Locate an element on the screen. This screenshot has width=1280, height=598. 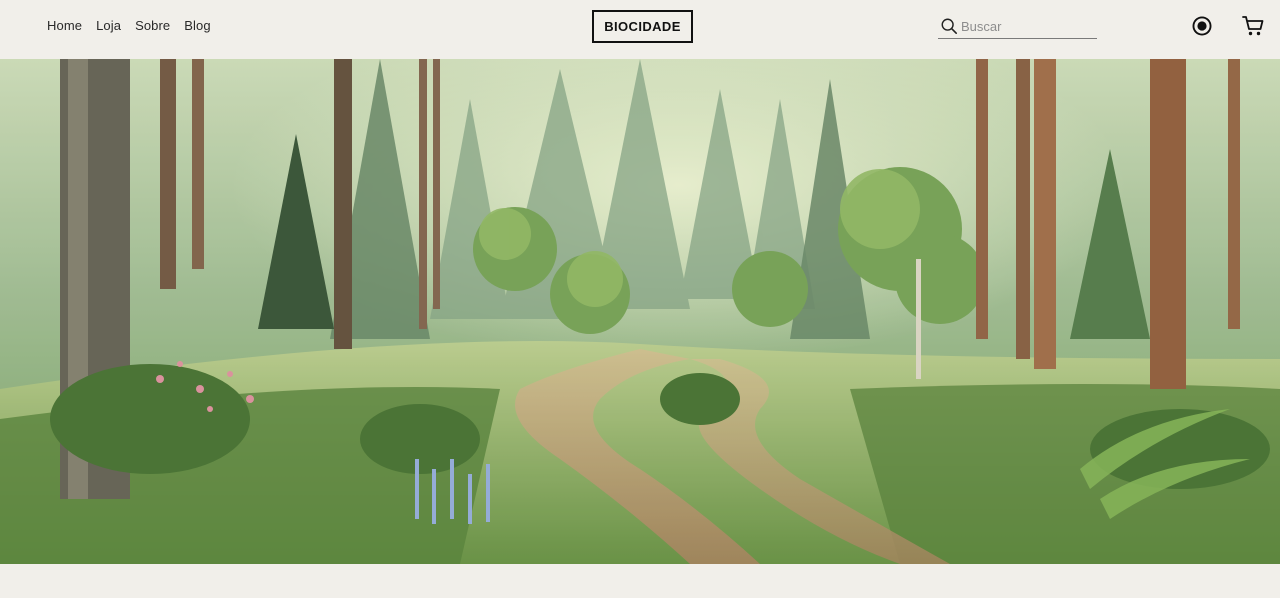
nav-link-home: Home is located at coordinates (64, 26).